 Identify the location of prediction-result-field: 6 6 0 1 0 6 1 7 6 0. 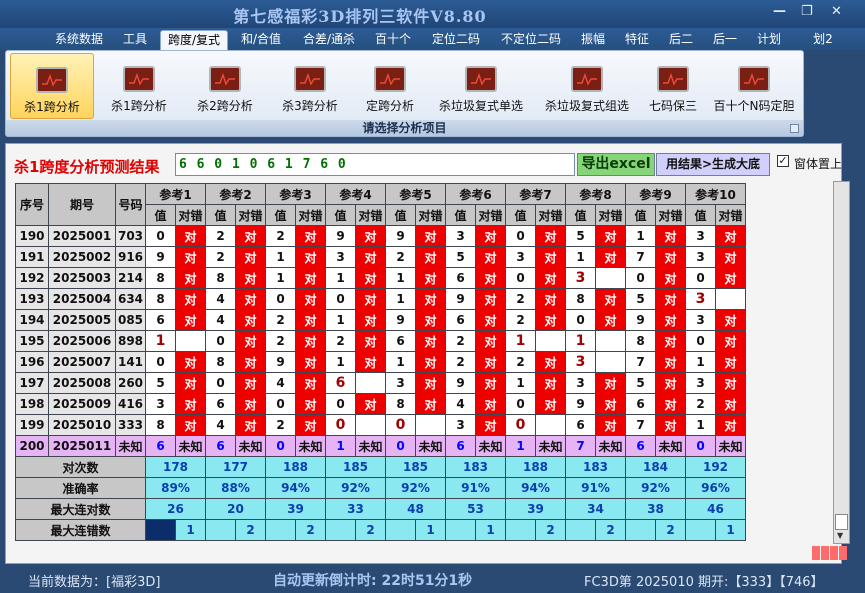
(375, 164).